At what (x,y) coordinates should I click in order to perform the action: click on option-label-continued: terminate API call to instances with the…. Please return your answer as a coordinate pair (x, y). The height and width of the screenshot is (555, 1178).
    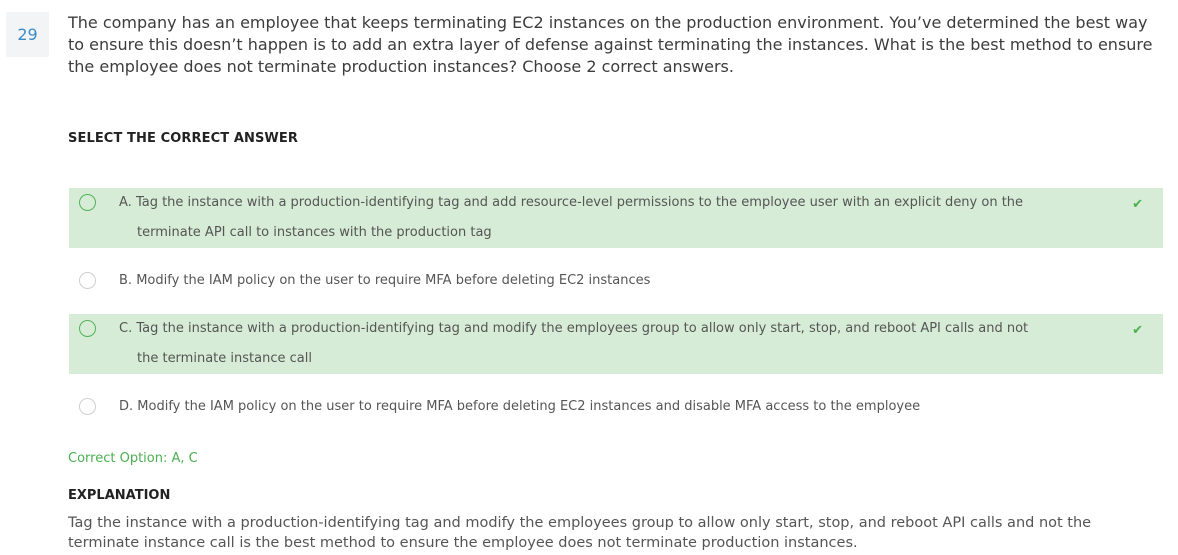
    Looking at the image, I should click on (314, 232).